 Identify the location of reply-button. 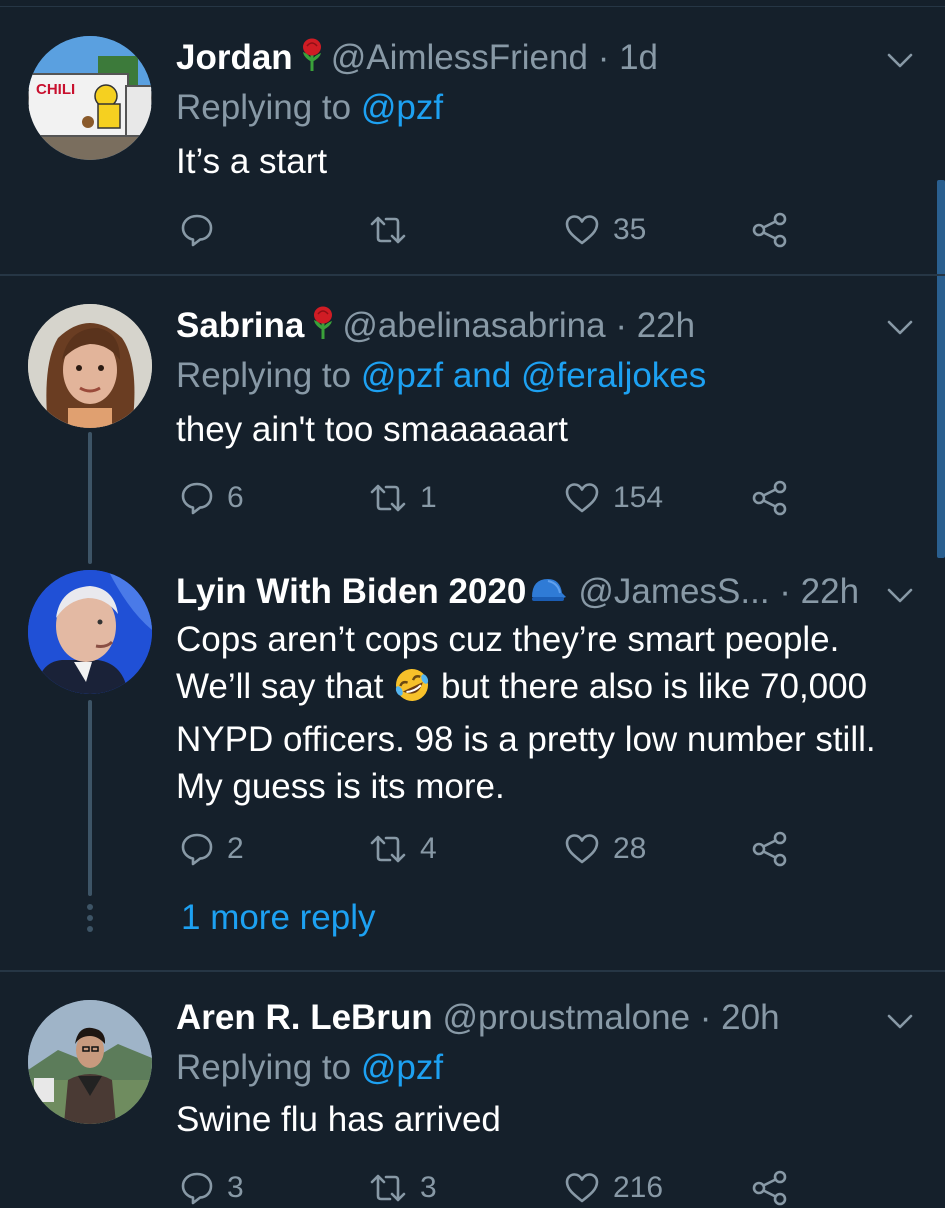
(203, 230).